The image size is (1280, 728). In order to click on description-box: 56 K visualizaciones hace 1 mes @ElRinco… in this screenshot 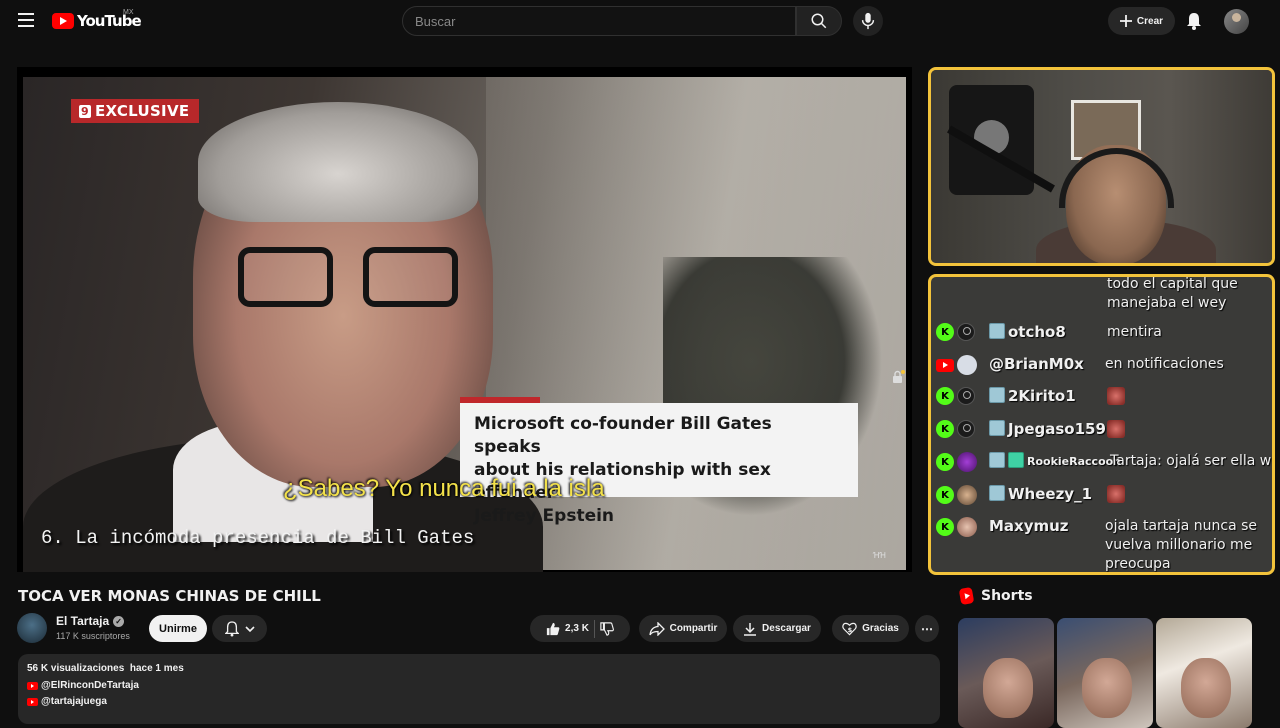, I will do `click(479, 689)`.